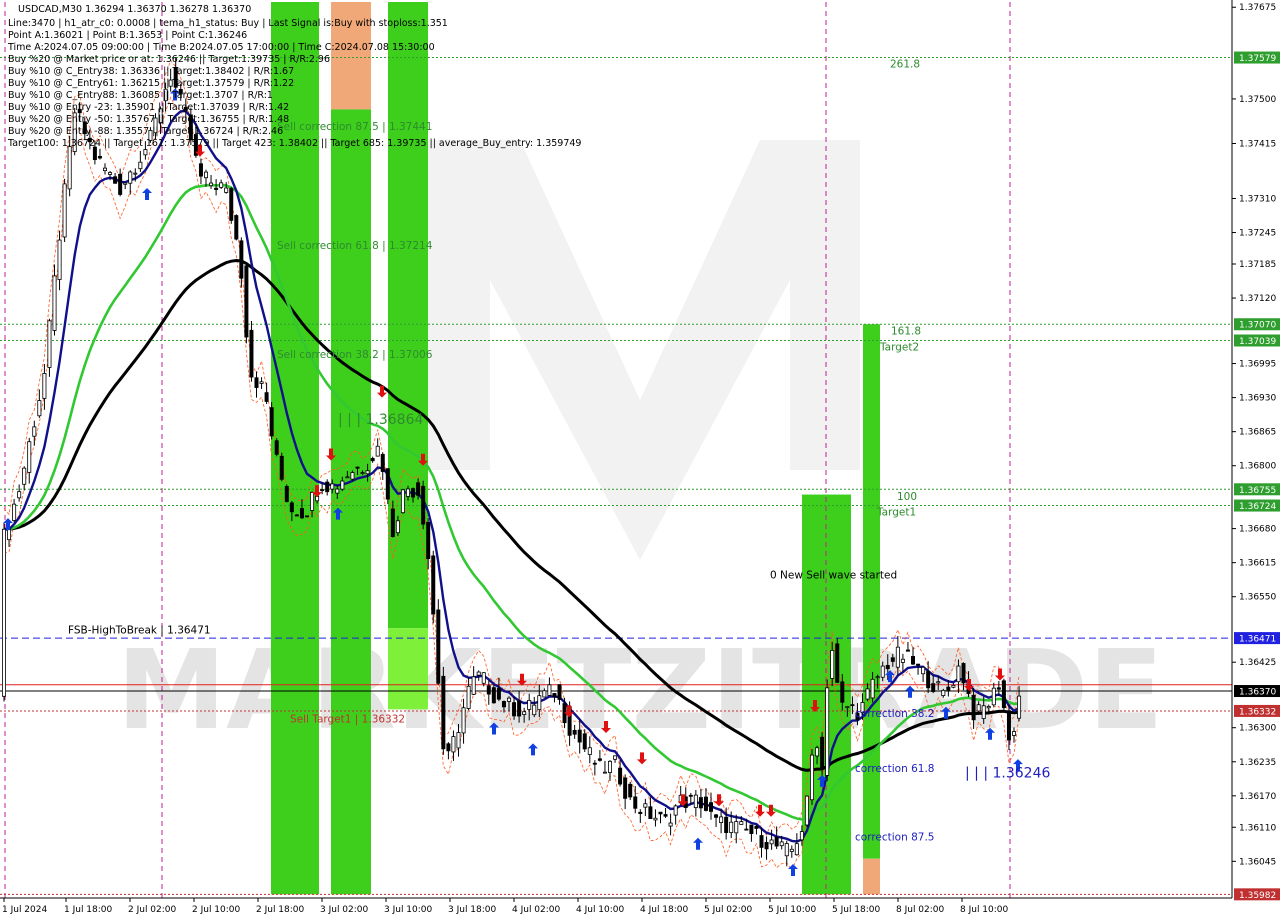  What do you see at coordinates (907, 497) in the screenshot?
I see `chart-annotation: 100` at bounding box center [907, 497].